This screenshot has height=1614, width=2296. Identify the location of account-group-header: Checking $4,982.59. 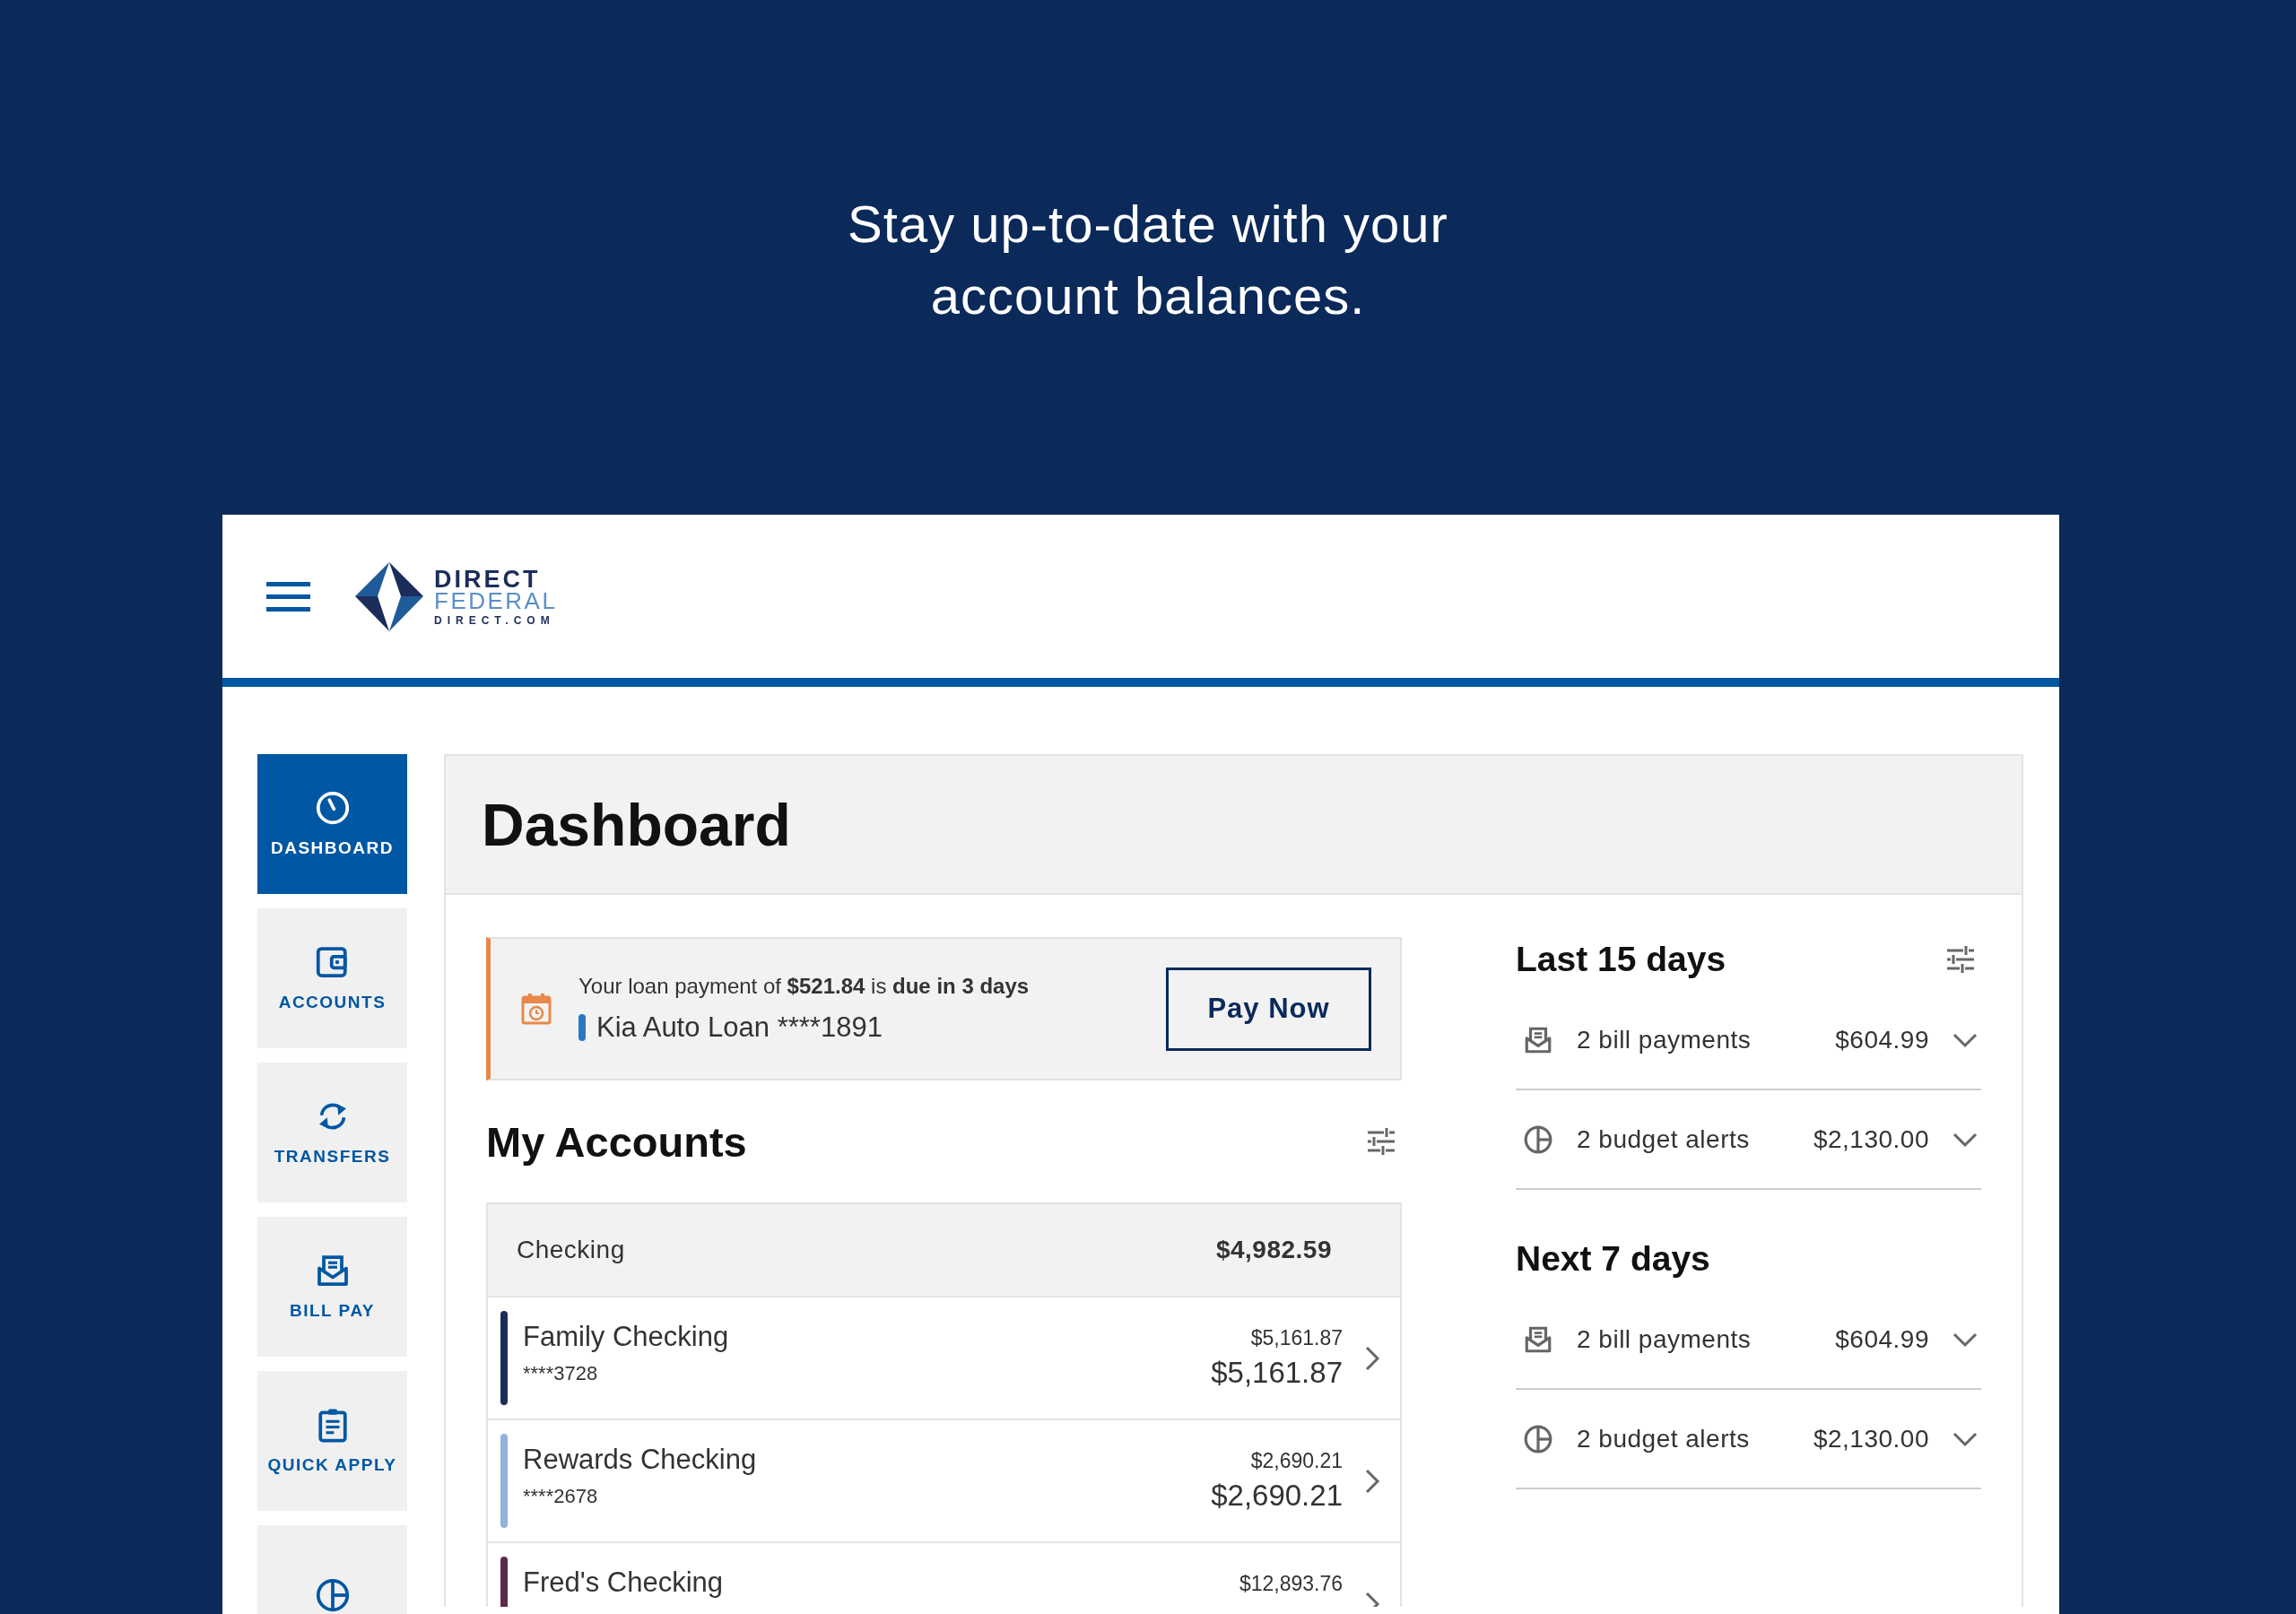
(944, 1250).